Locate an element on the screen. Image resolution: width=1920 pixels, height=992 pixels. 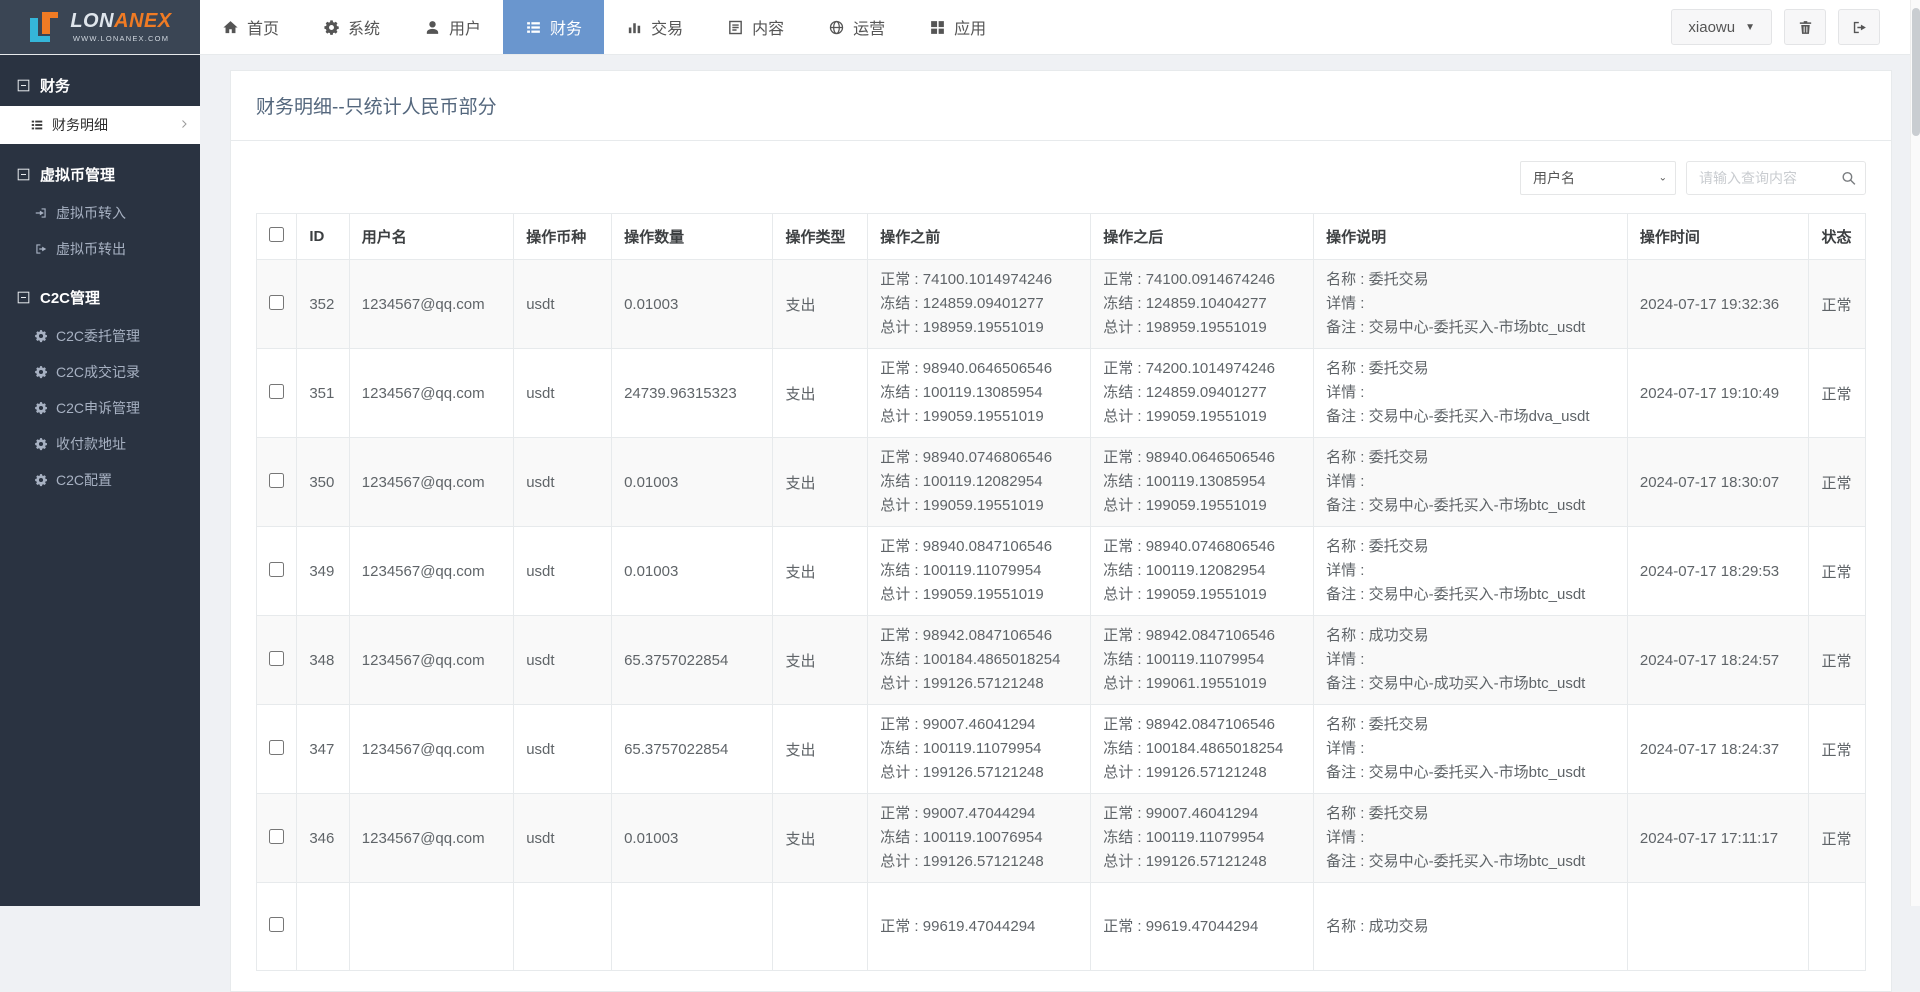
nav-item-operations: 运营 is located at coordinates (856, 27).